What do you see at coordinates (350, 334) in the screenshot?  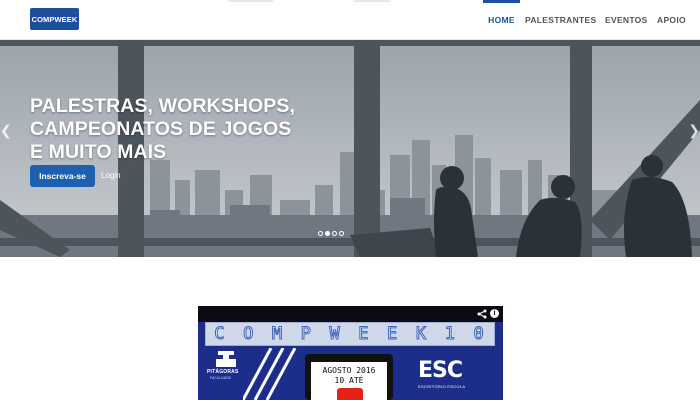 I see `video-title-banner: C O M P W E E K 1 0` at bounding box center [350, 334].